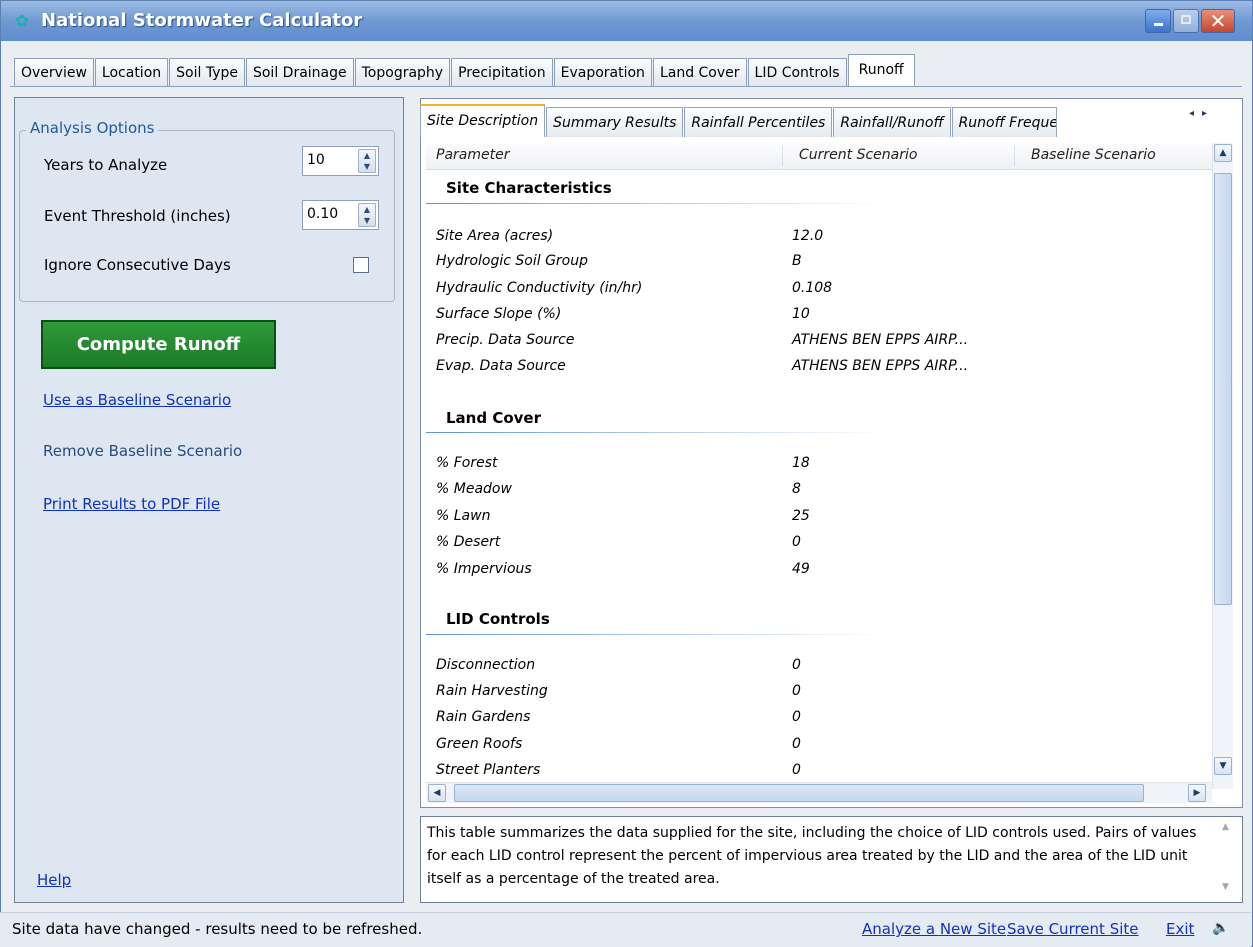 This screenshot has height=947, width=1253. Describe the element at coordinates (493, 418) in the screenshot. I see `section-land-cover: Land Cover` at that location.